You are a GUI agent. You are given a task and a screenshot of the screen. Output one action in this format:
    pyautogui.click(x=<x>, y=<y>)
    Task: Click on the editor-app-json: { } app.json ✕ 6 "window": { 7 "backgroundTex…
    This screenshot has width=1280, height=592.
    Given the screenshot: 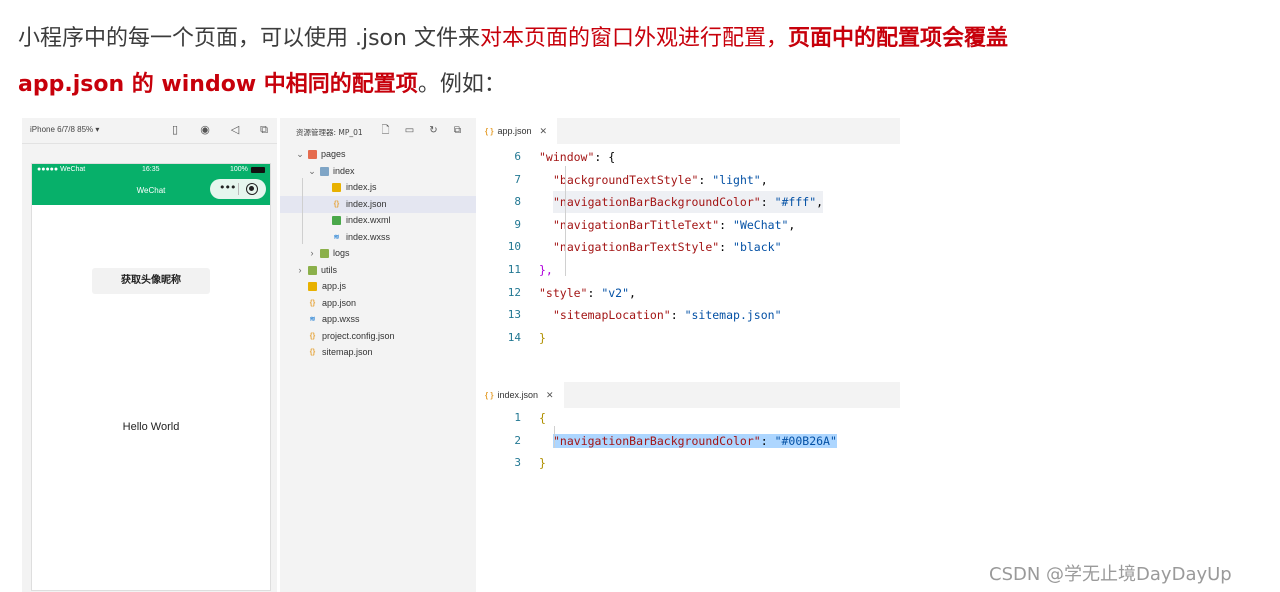 What is the action you would take?
    pyautogui.click(x=688, y=247)
    